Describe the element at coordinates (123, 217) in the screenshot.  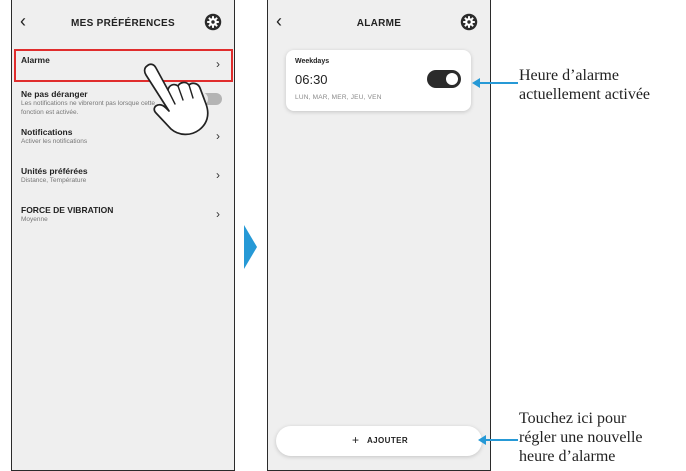
I see `menu-item-vibration-strength: FORCE DE VIBRATION Moyenne ›` at that location.